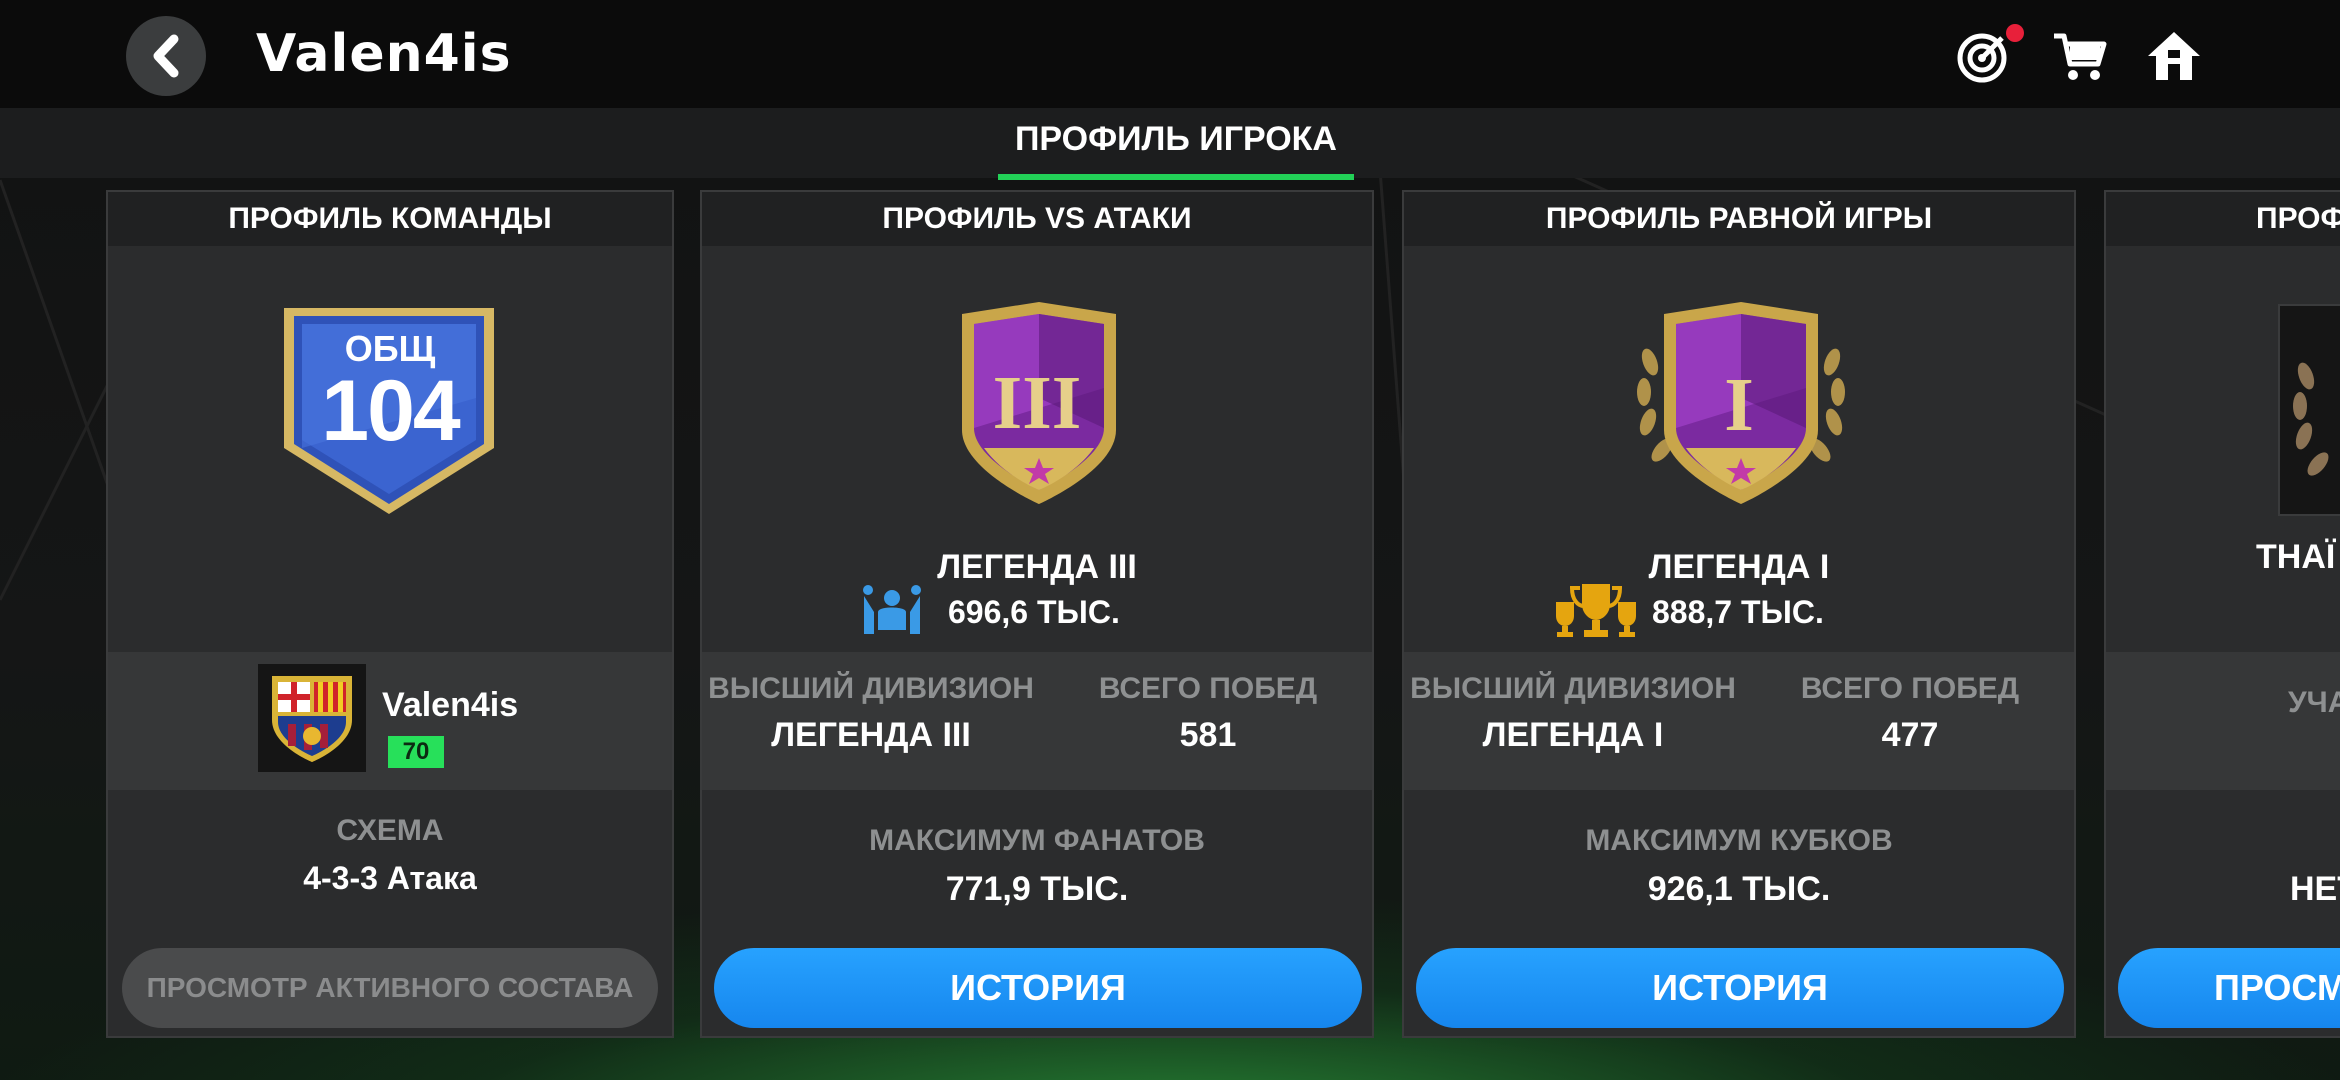 This screenshot has width=2340, height=1080. Describe the element at coordinates (2315, 889) in the screenshot. I see `partial-card-value: НЕТ` at that location.